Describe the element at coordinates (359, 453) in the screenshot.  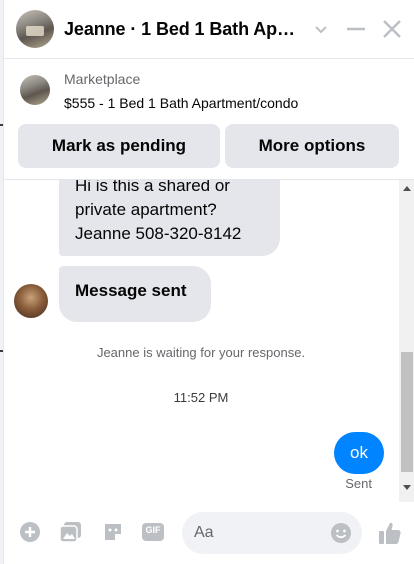
I see `outgoing-message: ok` at that location.